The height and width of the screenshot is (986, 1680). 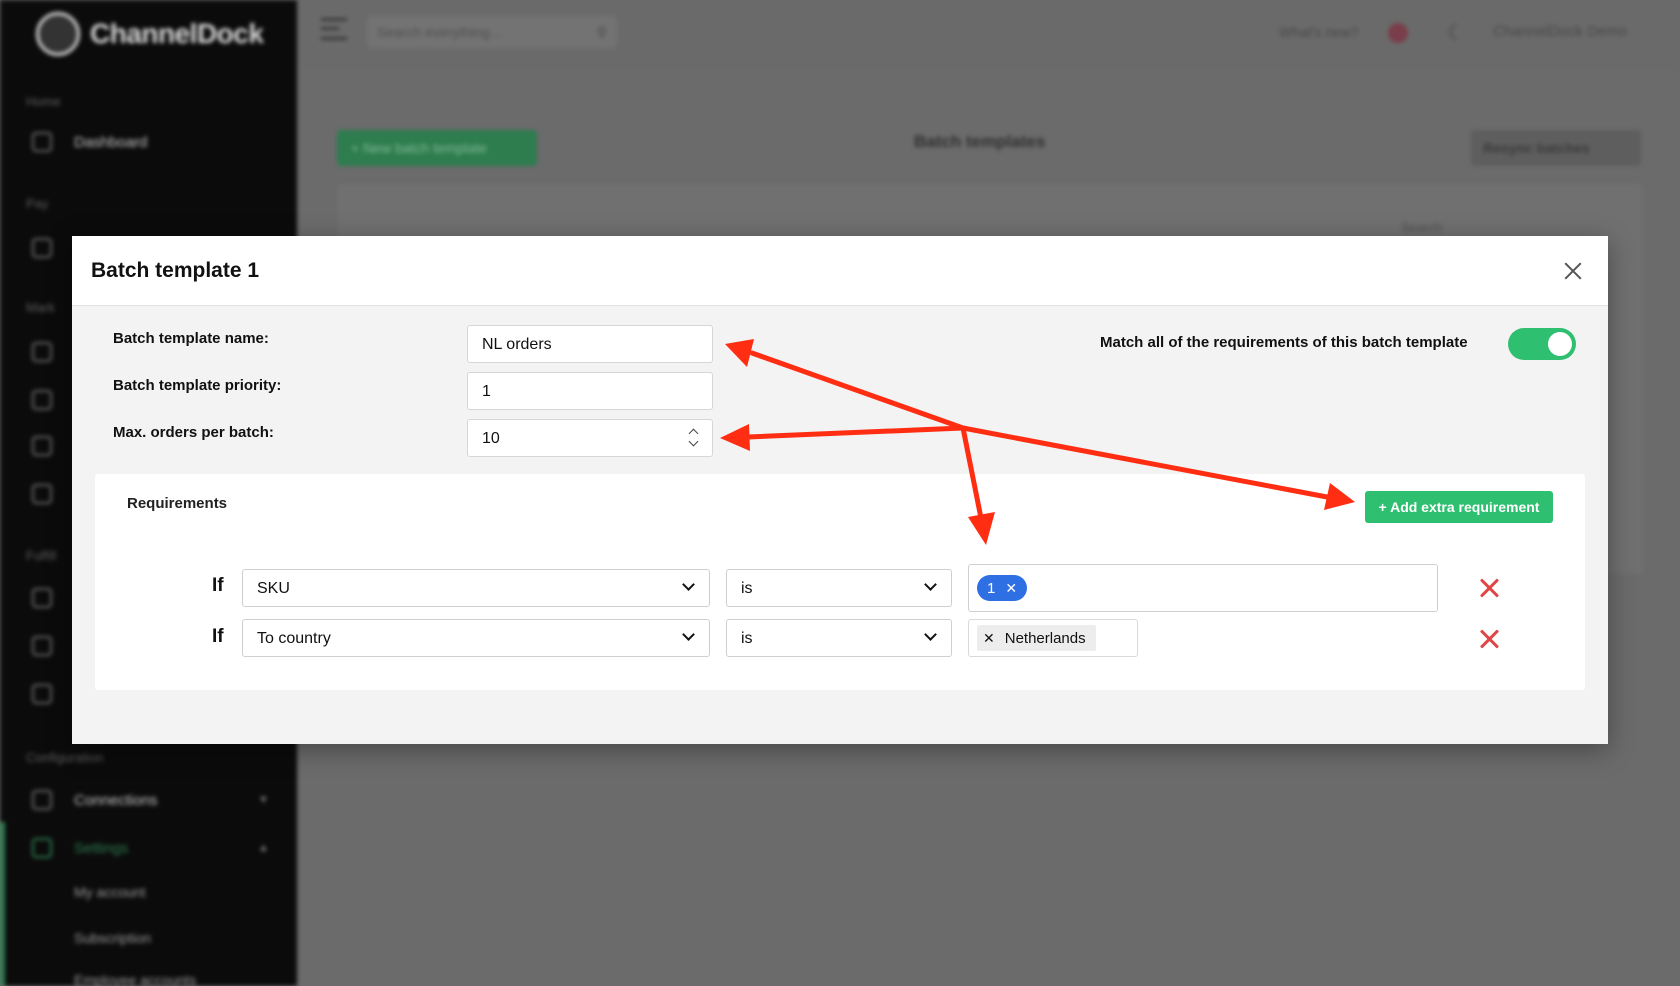 What do you see at coordinates (58, 34) in the screenshot?
I see `logo-icon` at bounding box center [58, 34].